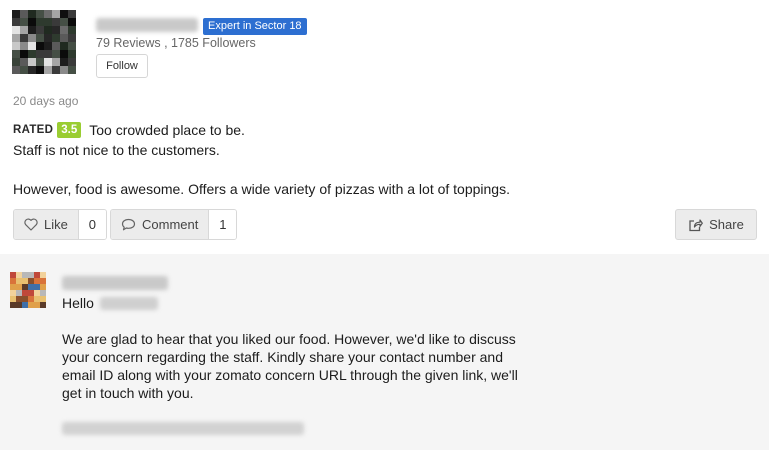 This screenshot has width=769, height=450. What do you see at coordinates (183, 428) in the screenshot?
I see `concern-link-blurred` at bounding box center [183, 428].